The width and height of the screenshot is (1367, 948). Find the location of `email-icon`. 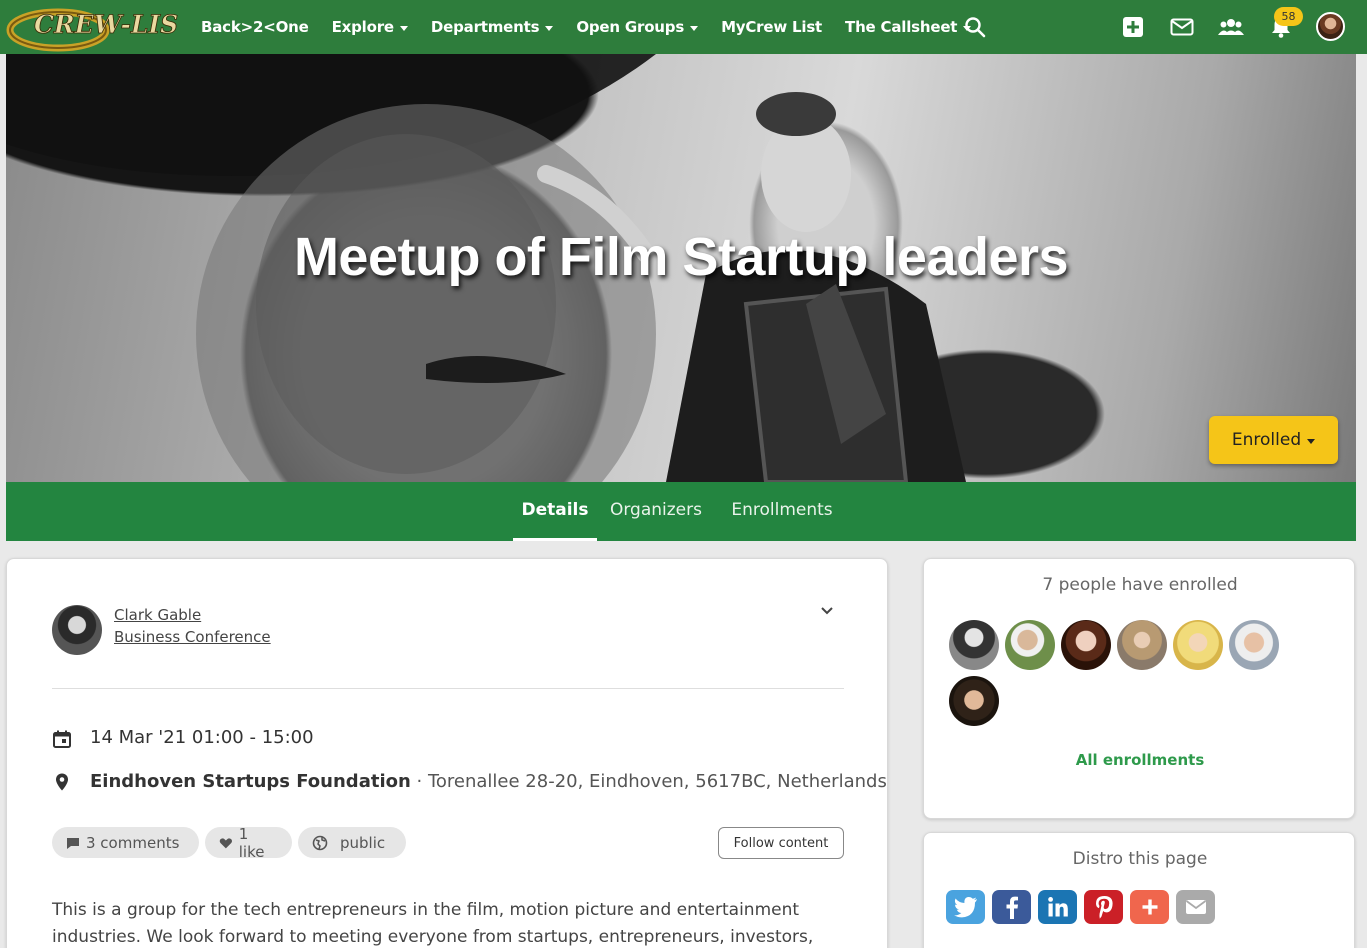

email-icon is located at coordinates (1195, 907).